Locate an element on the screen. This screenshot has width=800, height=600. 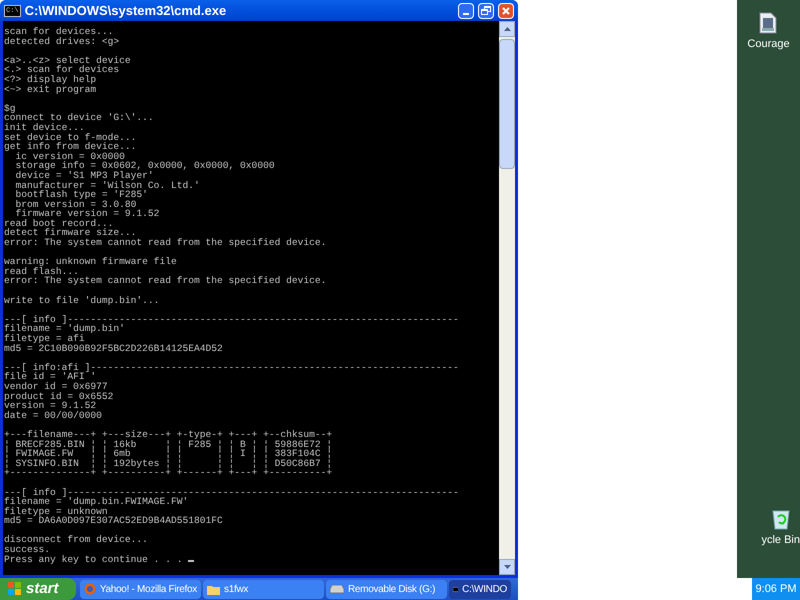
console-line: version = 9.1.52 is located at coordinates (50, 406).